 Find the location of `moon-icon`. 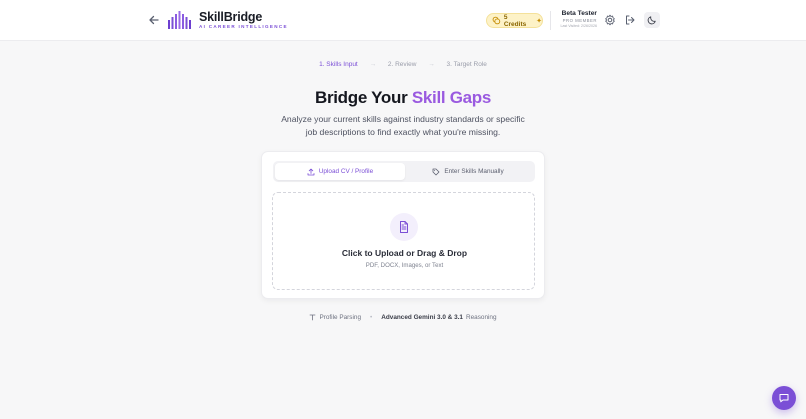

moon-icon is located at coordinates (651, 20).